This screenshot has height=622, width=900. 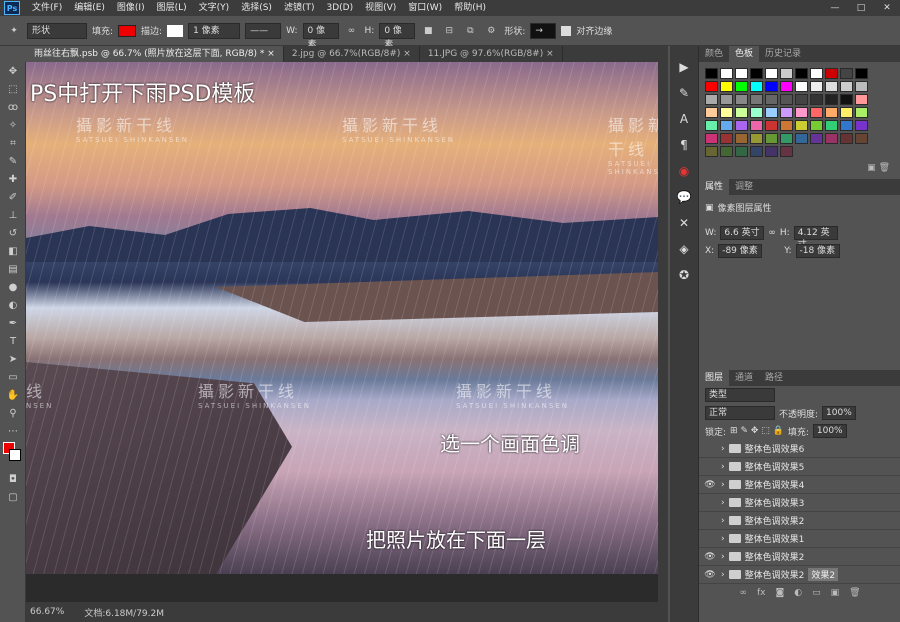 I want to click on tab-swatches: 色板, so click(x=744, y=54).